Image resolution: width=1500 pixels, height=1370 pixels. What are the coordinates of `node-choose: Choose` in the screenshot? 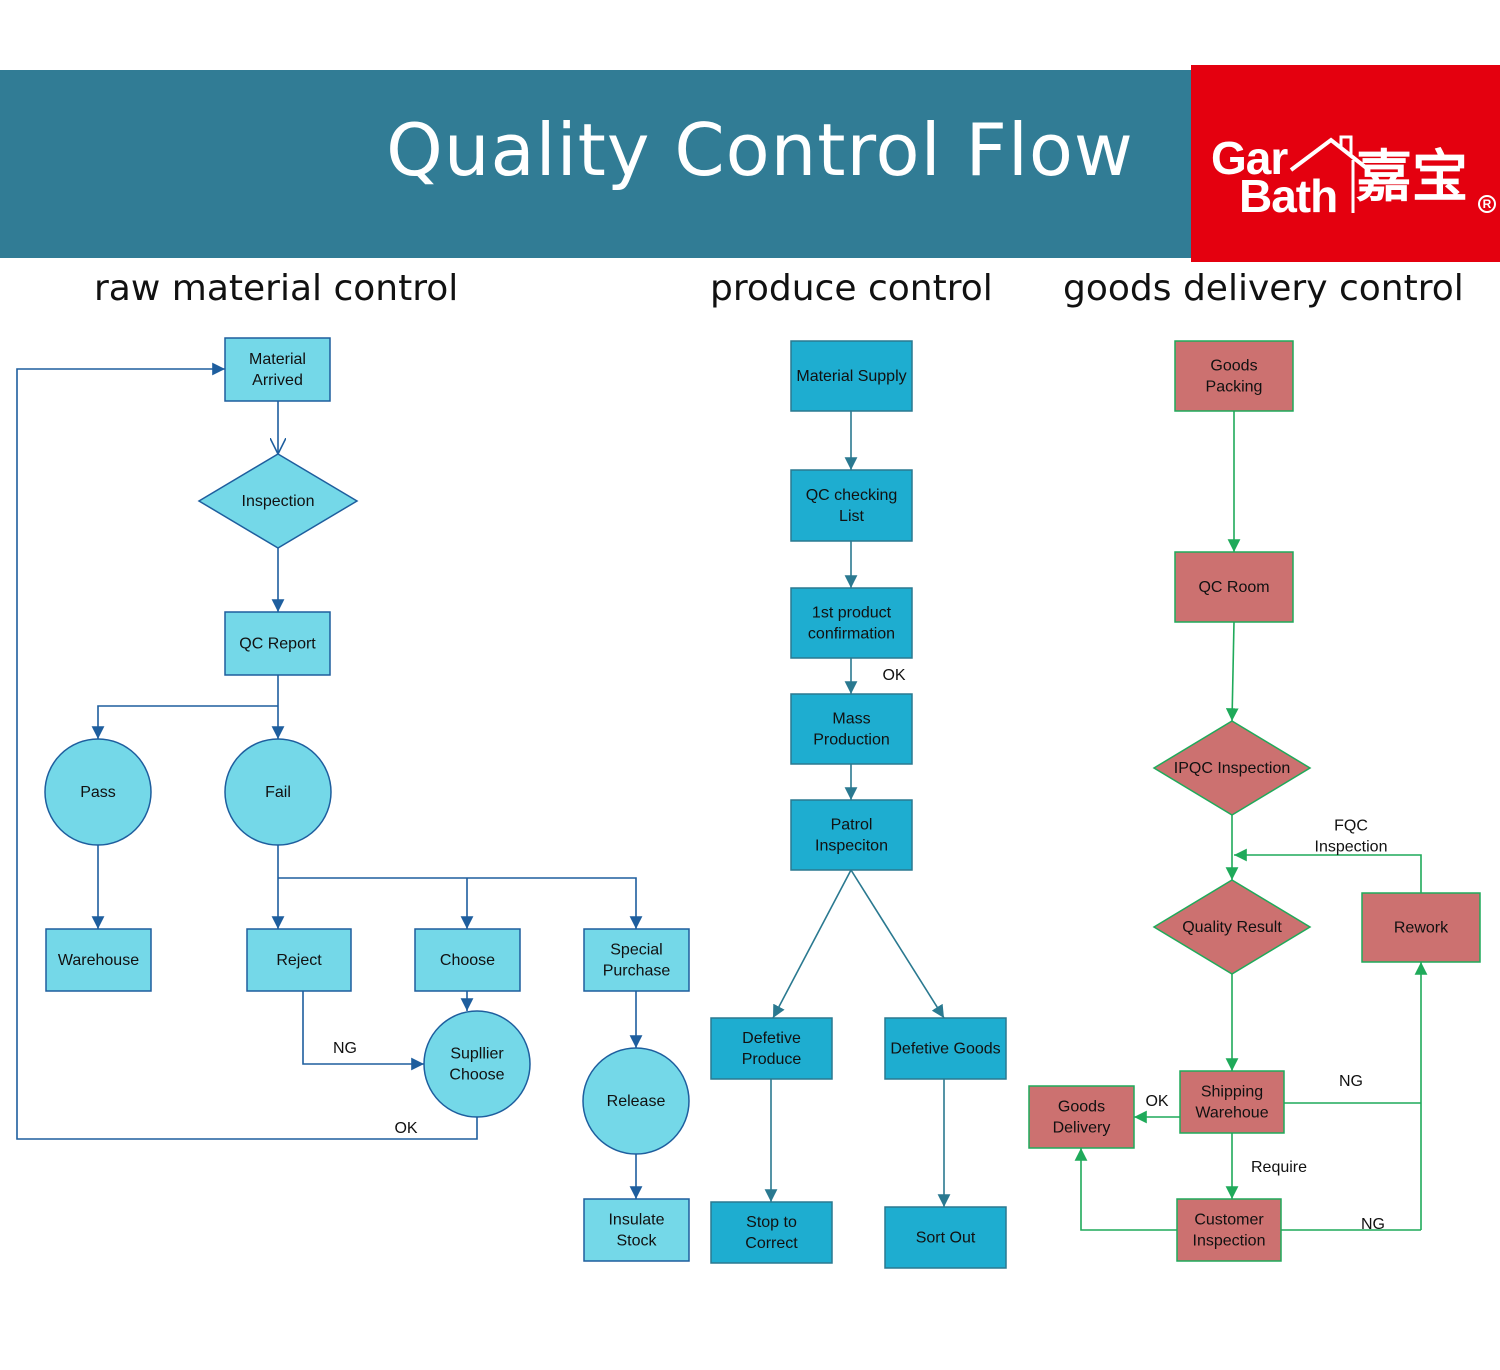 It's located at (467, 960).